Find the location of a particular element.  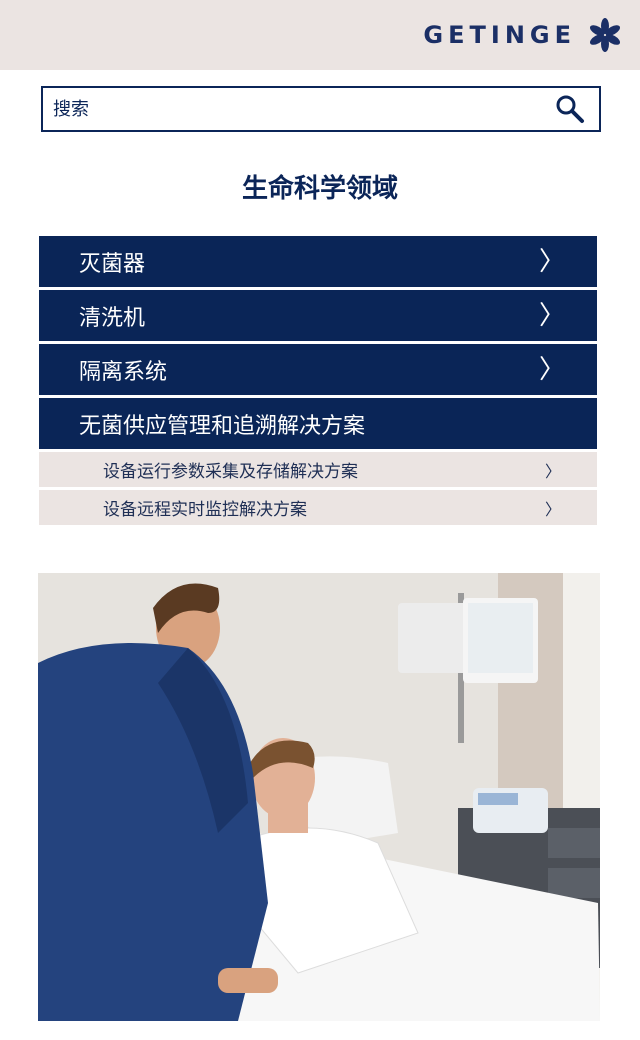

search-input is located at coordinates (293, 109).